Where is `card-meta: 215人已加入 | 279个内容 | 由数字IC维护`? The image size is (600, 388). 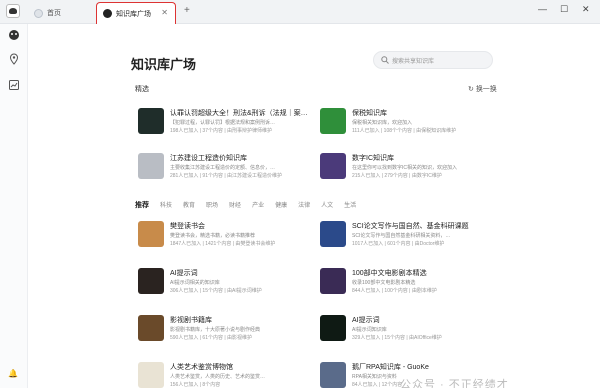
card-meta: 215人已加入 | 279个内容 | 由数字IC维护 is located at coordinates (397, 176).